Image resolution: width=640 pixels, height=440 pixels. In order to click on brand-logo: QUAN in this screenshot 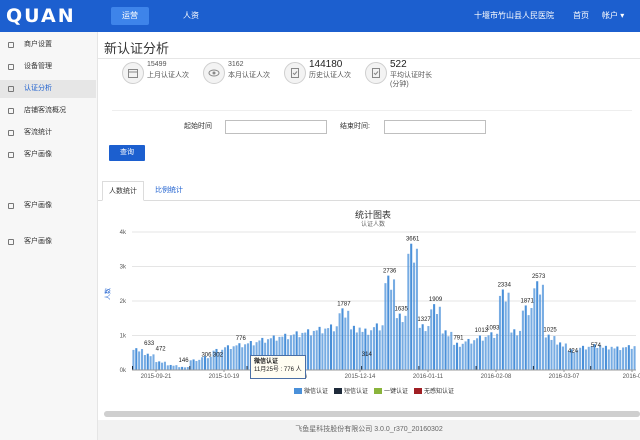, I will do `click(41, 16)`.